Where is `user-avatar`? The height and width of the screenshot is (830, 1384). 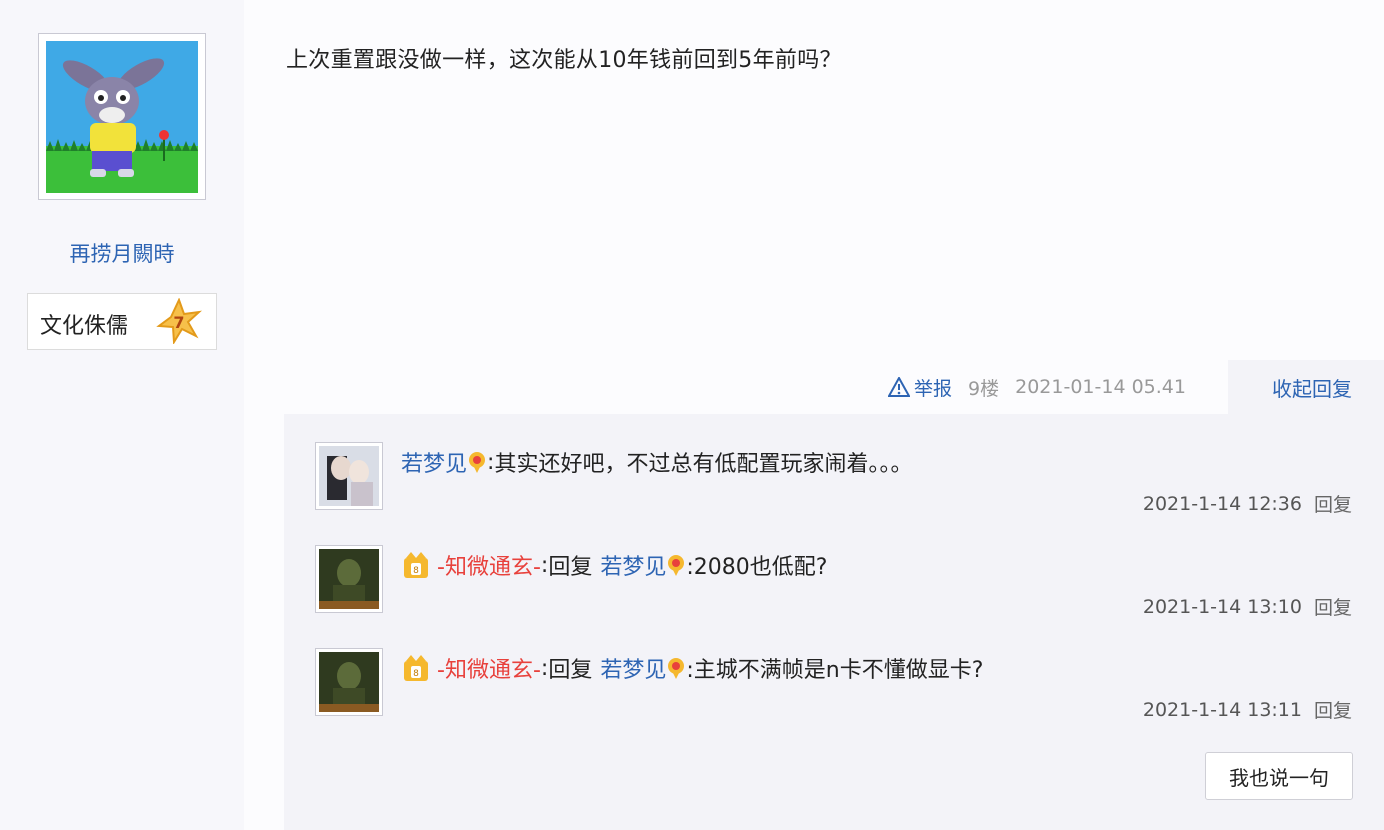
user-avatar is located at coordinates (122, 116).